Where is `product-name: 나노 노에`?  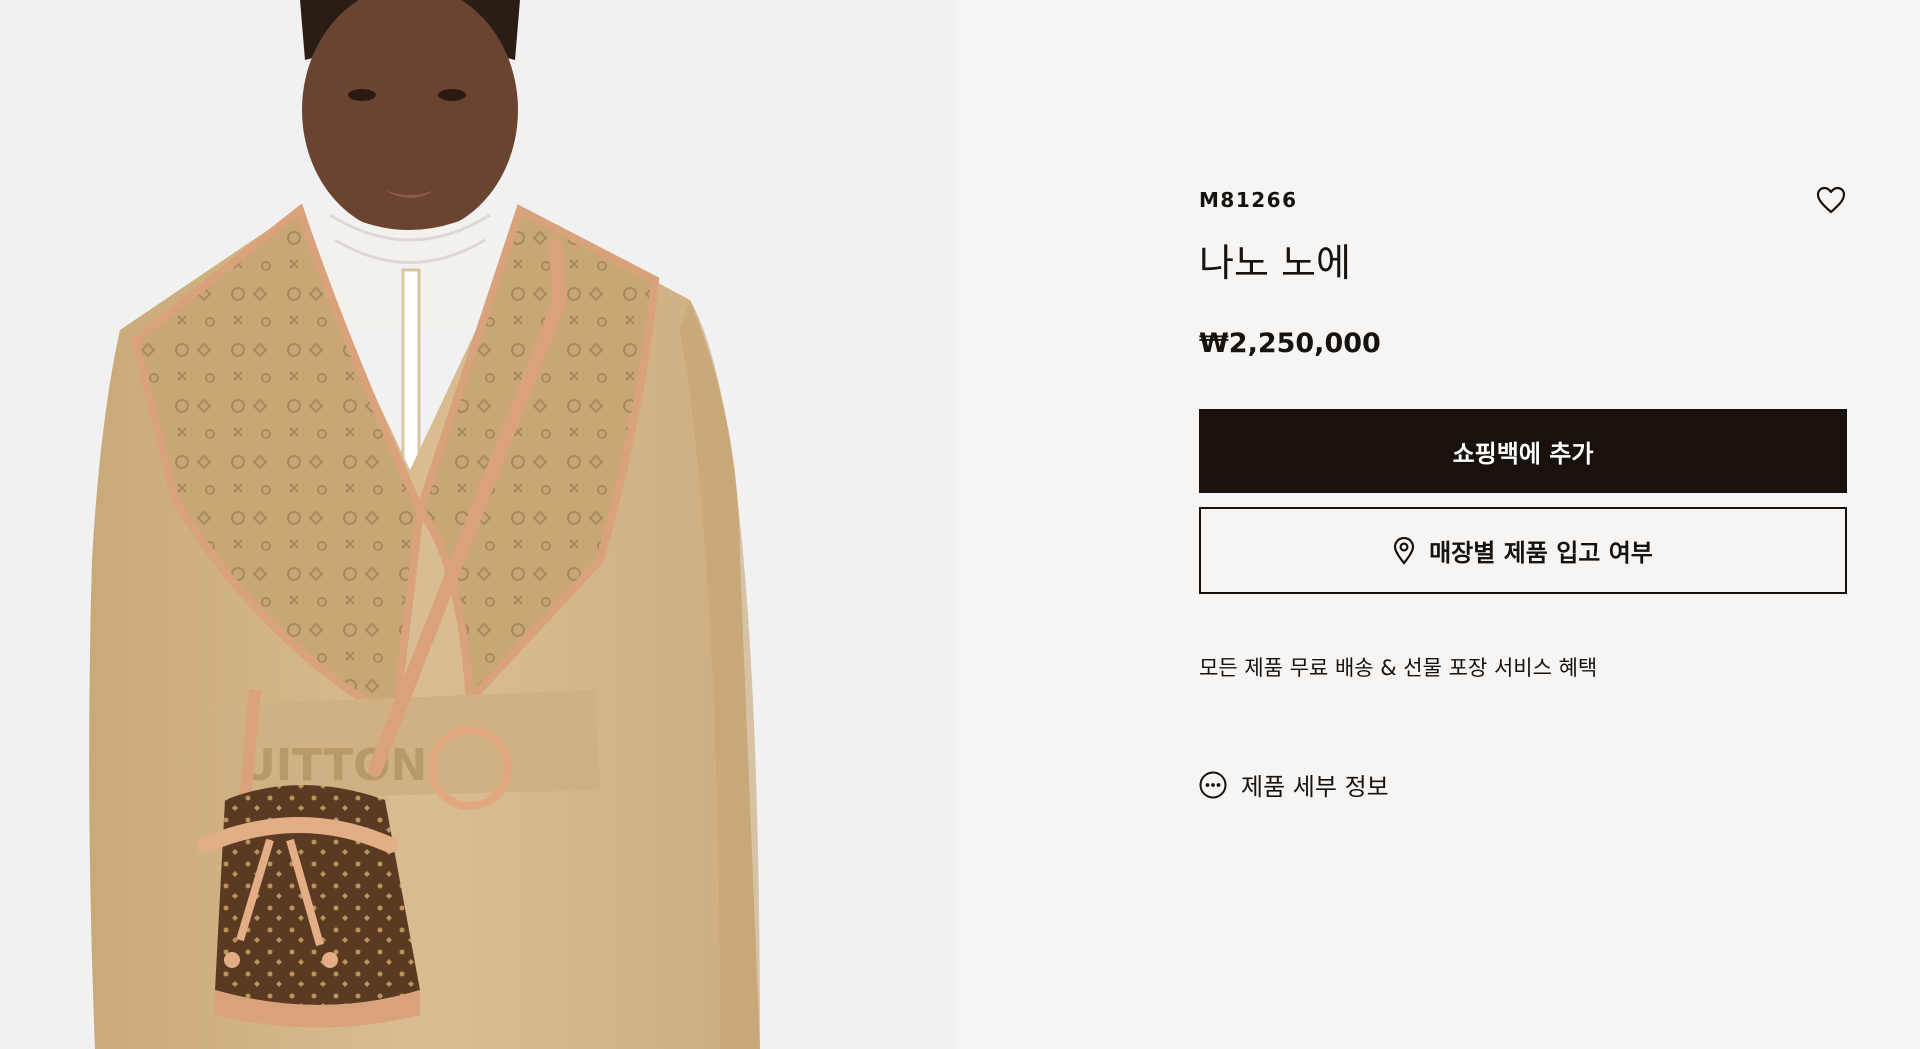 product-name: 나노 노에 is located at coordinates (1275, 263).